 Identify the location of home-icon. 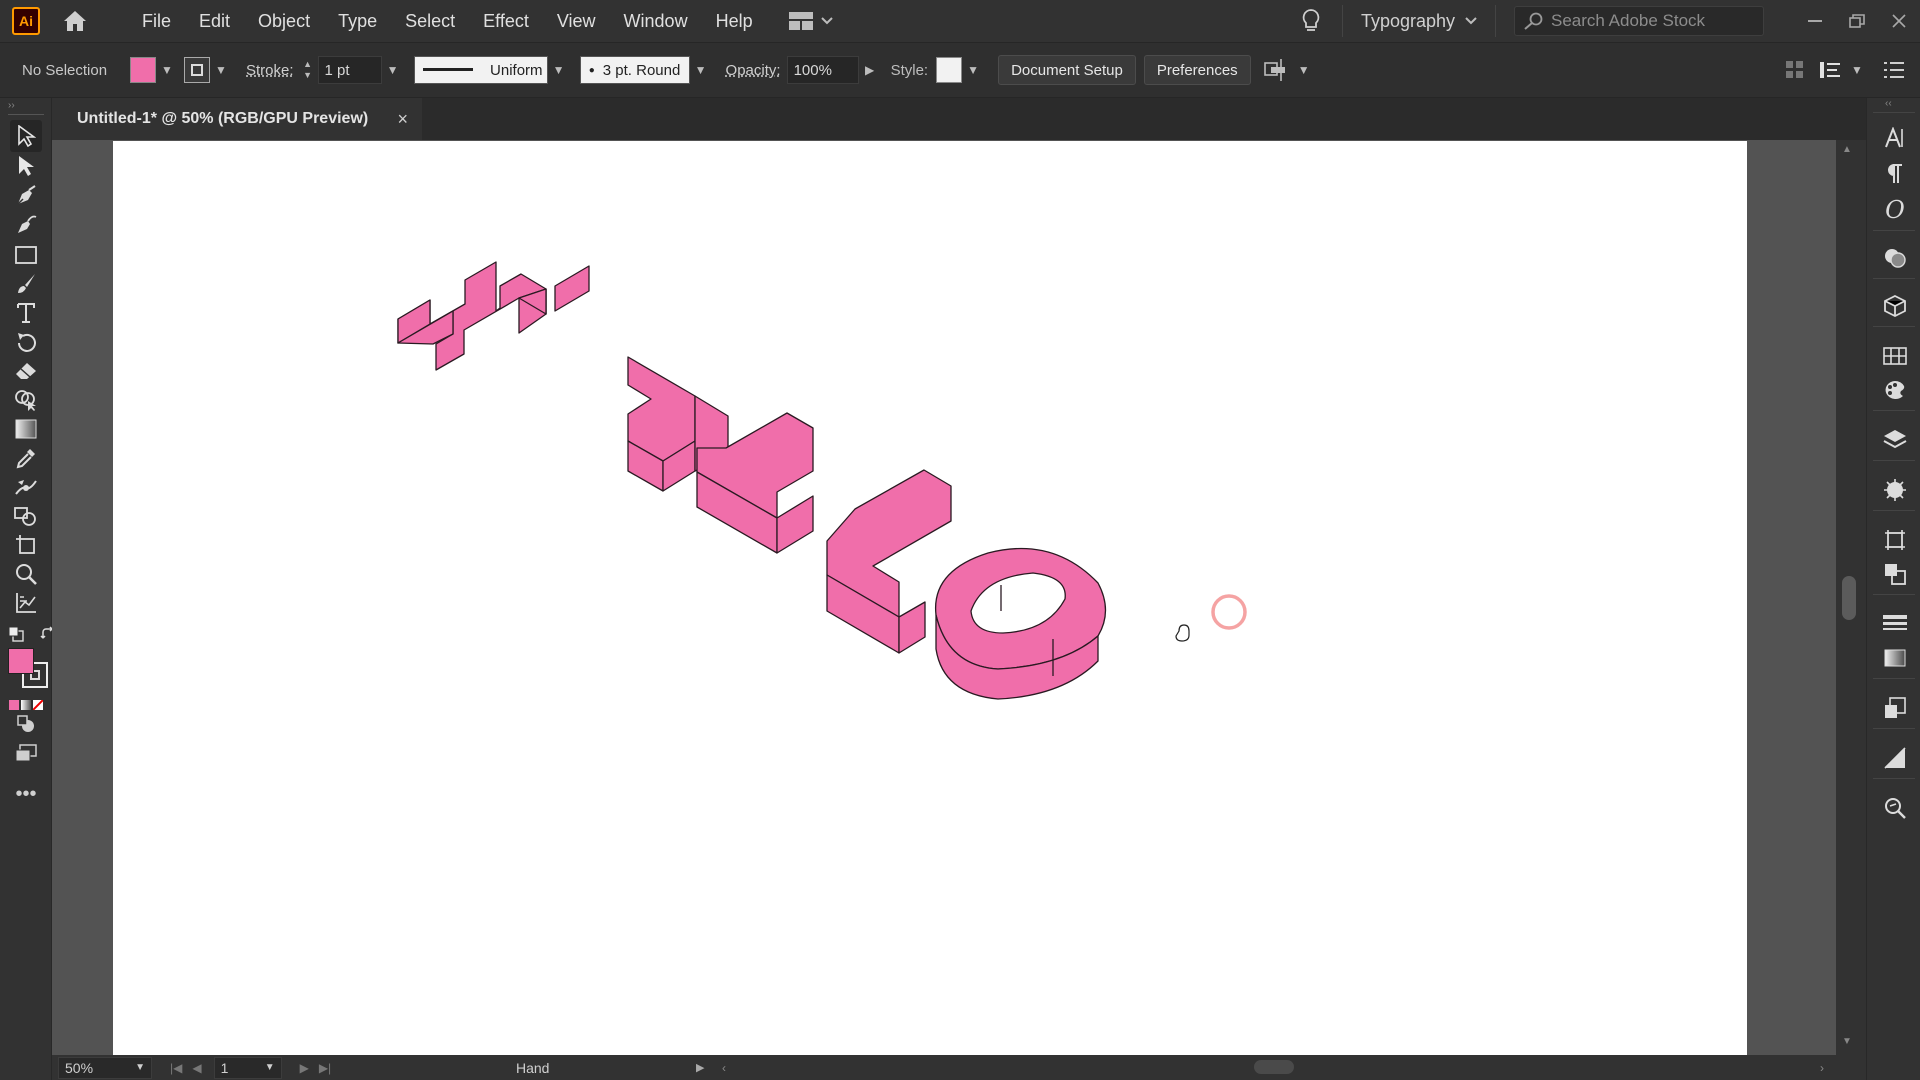
(75, 21).